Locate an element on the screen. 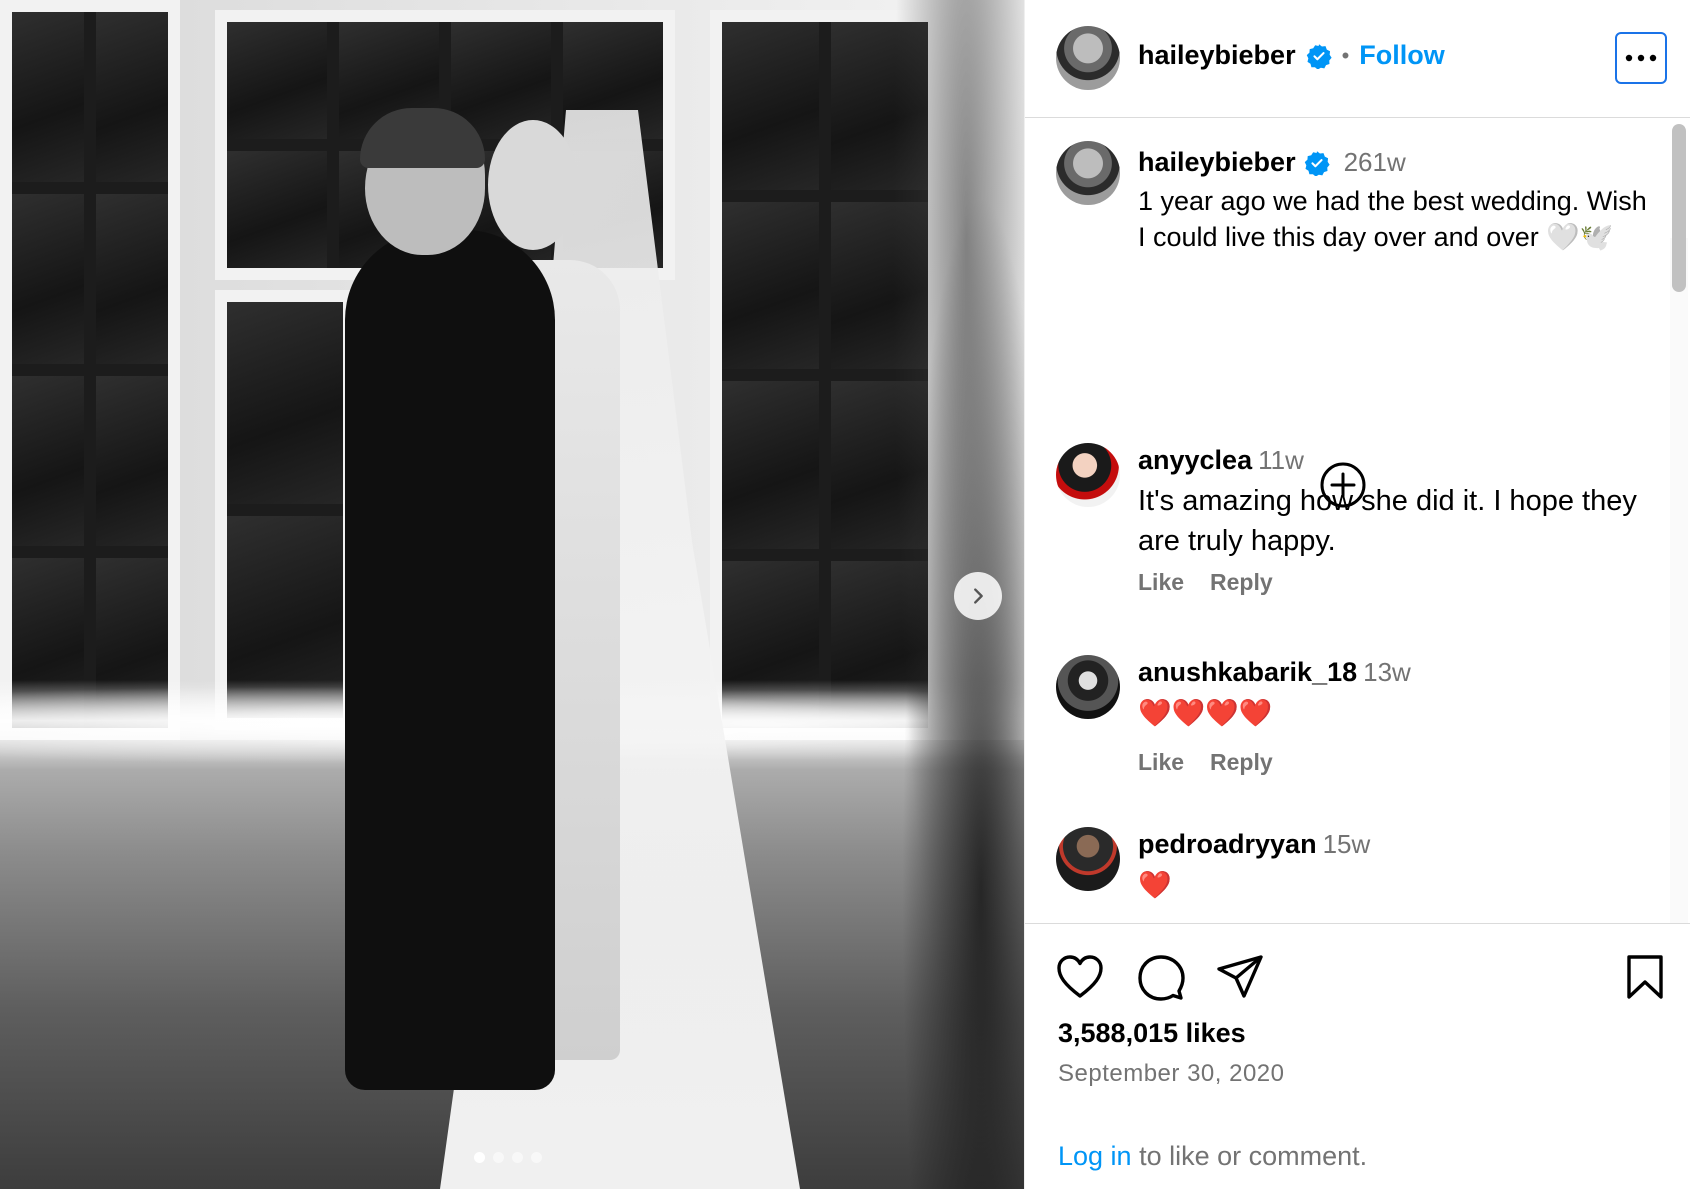  post-header: haileybieber • Follow is located at coordinates (1357, 59).